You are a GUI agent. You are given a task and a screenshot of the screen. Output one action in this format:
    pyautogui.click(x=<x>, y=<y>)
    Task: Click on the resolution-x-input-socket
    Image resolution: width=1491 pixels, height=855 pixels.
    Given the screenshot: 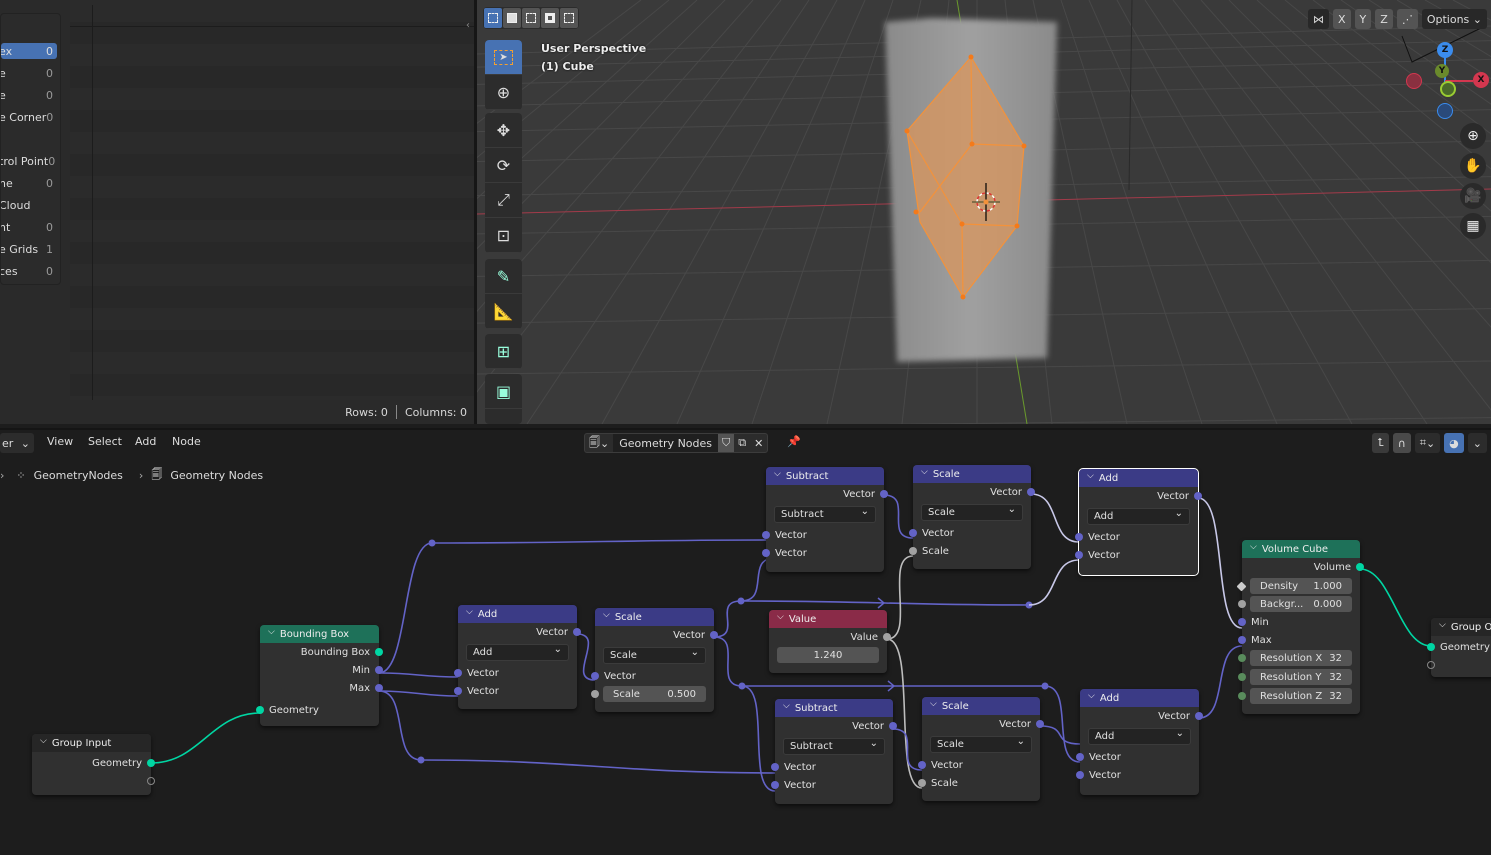 What is the action you would take?
    pyautogui.click(x=1242, y=658)
    